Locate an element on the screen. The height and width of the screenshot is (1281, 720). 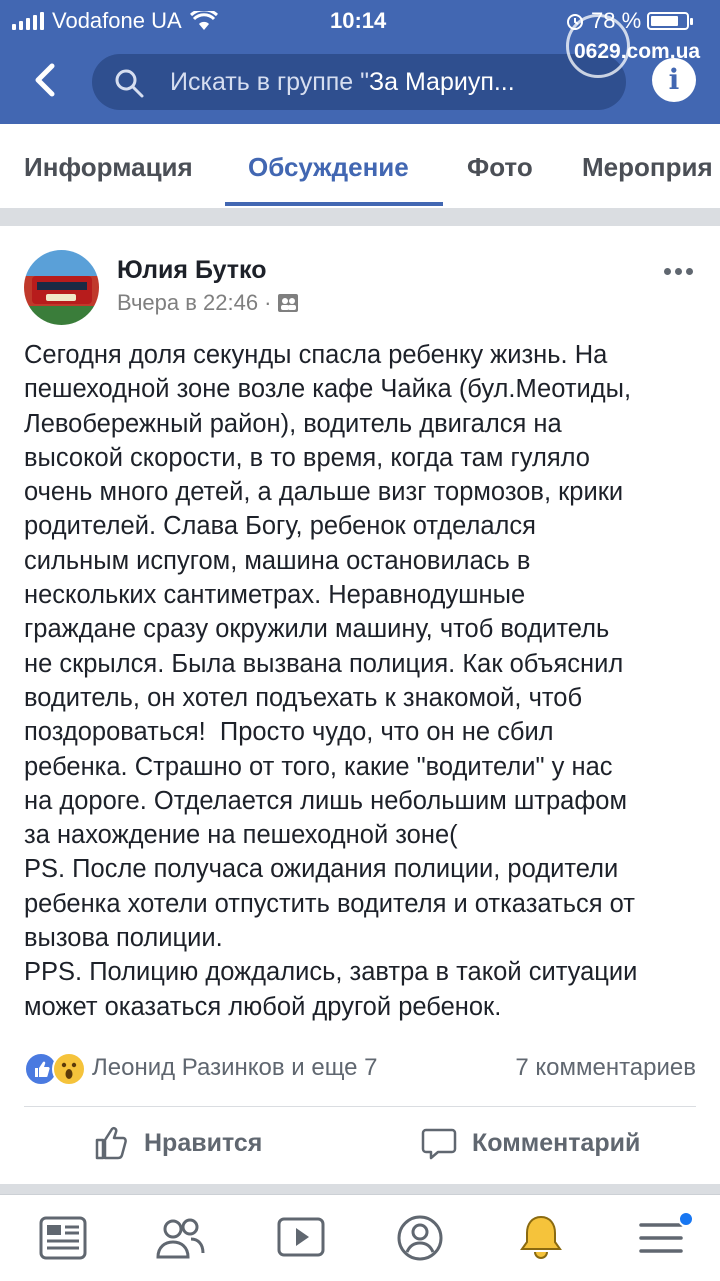
comment-button: Комментарий is located at coordinates (530, 1143).